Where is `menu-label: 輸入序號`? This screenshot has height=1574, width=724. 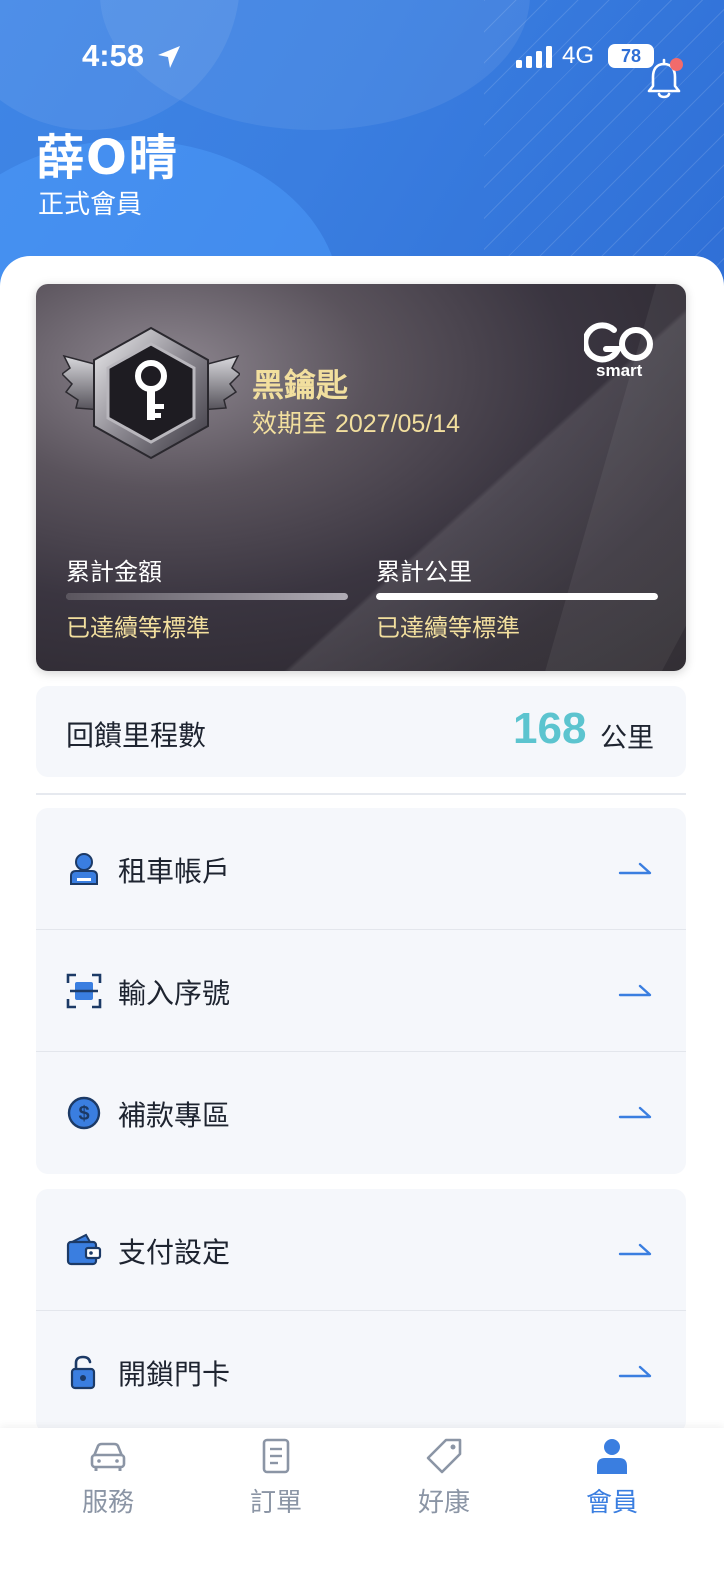
menu-label: 輸入序號 is located at coordinates (174, 993).